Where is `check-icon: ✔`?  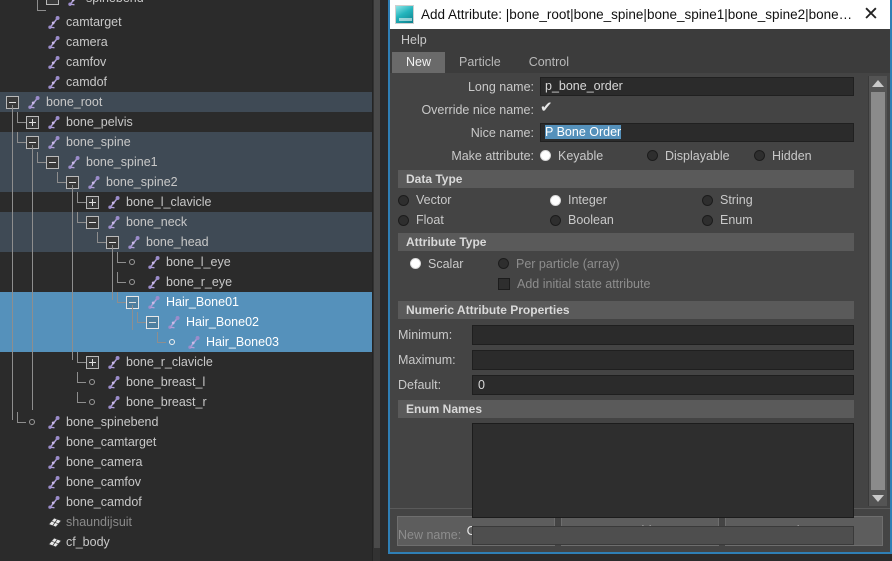 check-icon: ✔ is located at coordinates (546, 107).